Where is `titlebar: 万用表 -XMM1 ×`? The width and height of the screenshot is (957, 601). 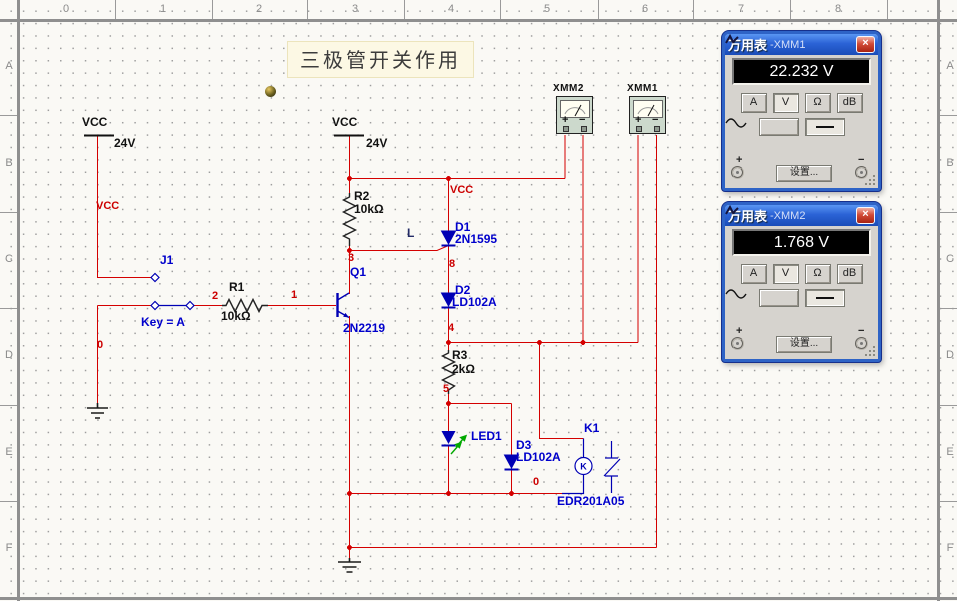 titlebar: 万用表 -XMM1 × is located at coordinates (801, 44).